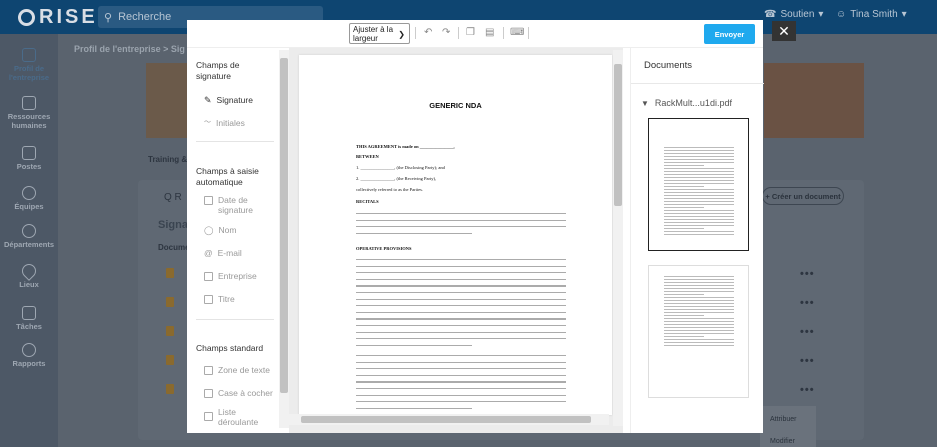 The width and height of the screenshot is (937, 447). What do you see at coordinates (797, 14) in the screenshot?
I see `support-label: Soutien` at bounding box center [797, 14].